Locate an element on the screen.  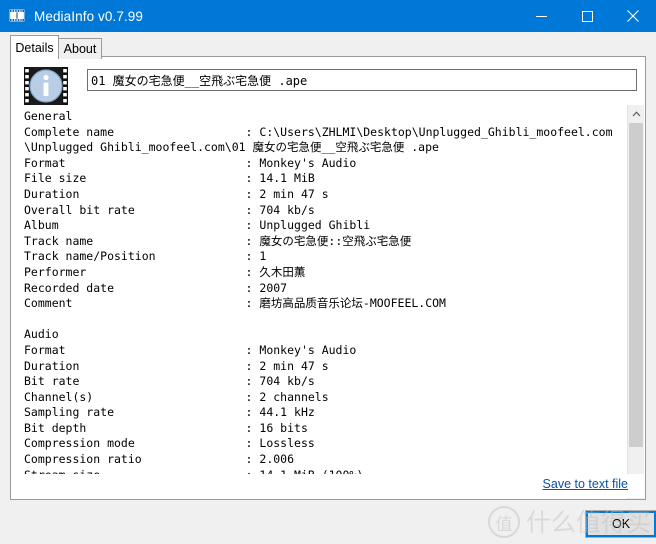
vertical-scrollbar is located at coordinates (635, 302).